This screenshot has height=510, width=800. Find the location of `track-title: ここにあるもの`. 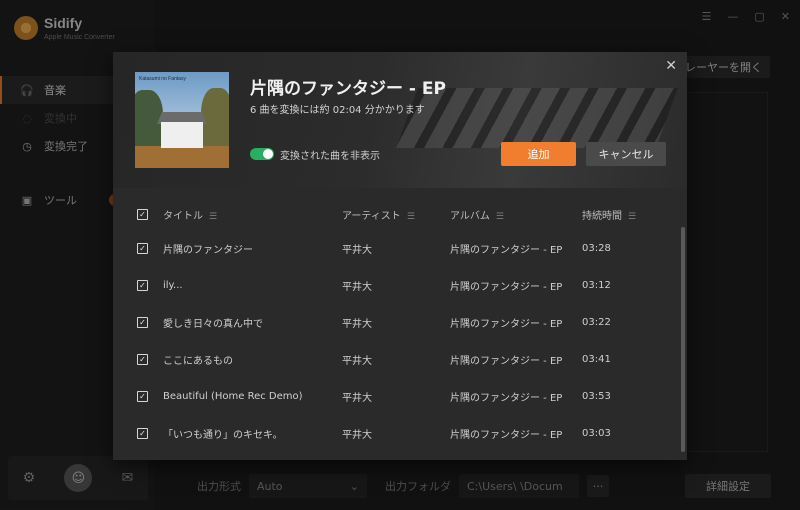

track-title: ここにあるもの is located at coordinates (198, 361).